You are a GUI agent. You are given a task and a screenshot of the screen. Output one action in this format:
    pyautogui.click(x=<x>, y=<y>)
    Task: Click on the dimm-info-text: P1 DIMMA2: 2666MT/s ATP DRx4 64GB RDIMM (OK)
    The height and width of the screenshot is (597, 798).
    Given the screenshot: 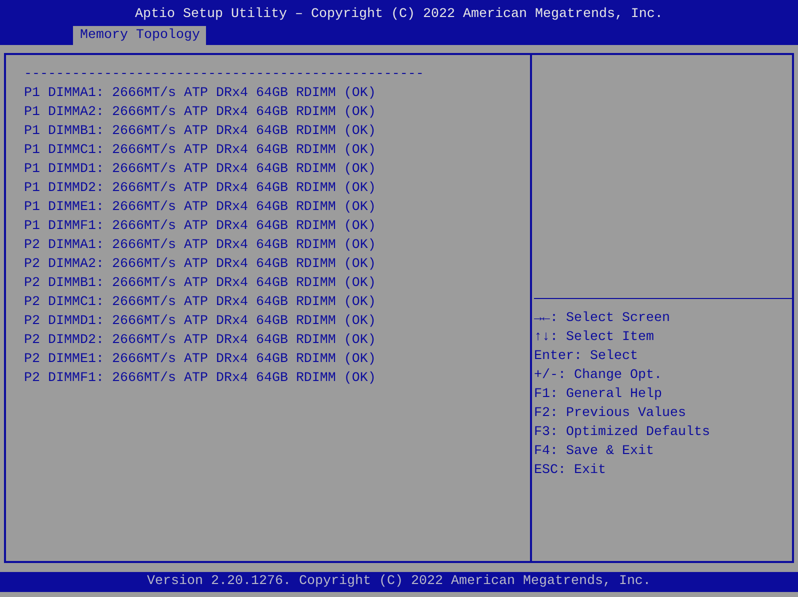 What is the action you would take?
    pyautogui.click(x=200, y=113)
    